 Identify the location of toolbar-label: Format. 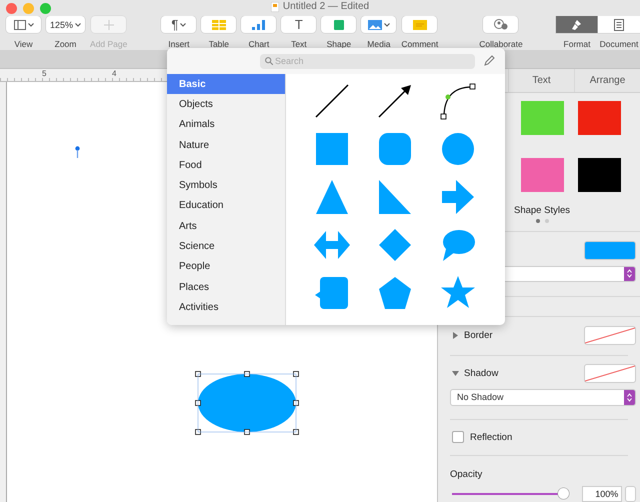
(577, 44).